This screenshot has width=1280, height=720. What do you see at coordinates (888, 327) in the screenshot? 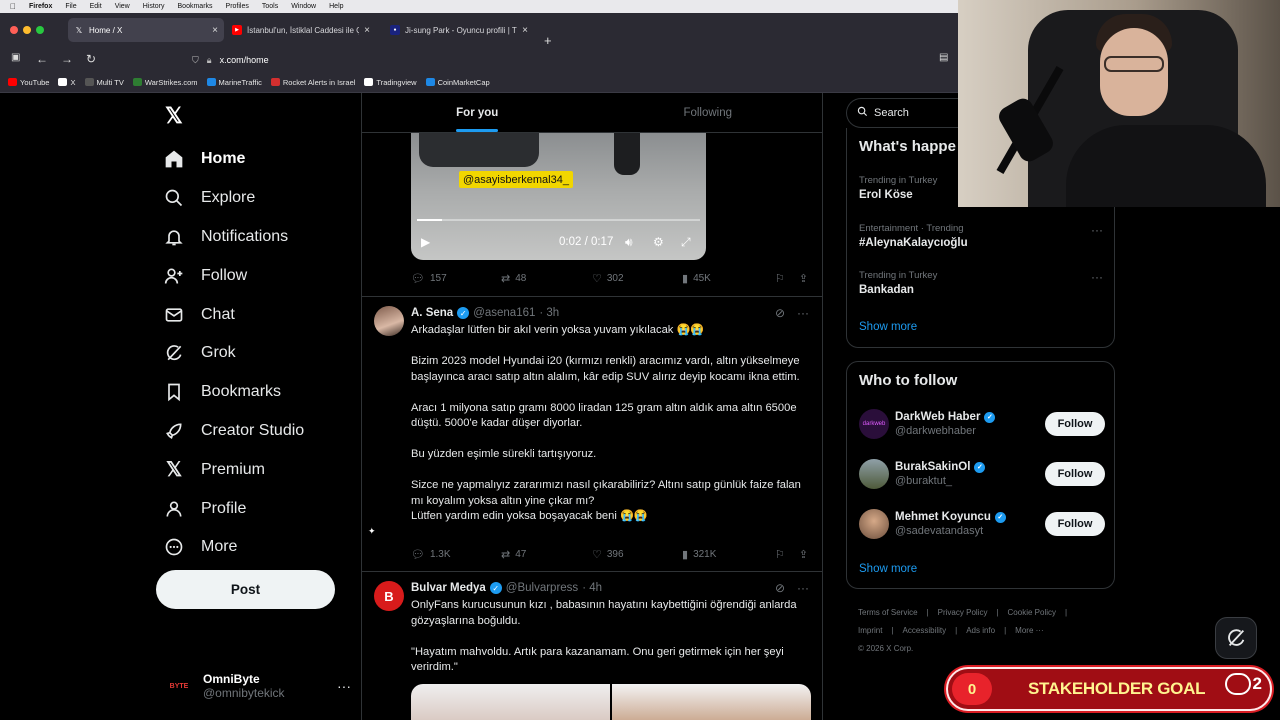
I see `show-more-link: Show more` at bounding box center [888, 327].